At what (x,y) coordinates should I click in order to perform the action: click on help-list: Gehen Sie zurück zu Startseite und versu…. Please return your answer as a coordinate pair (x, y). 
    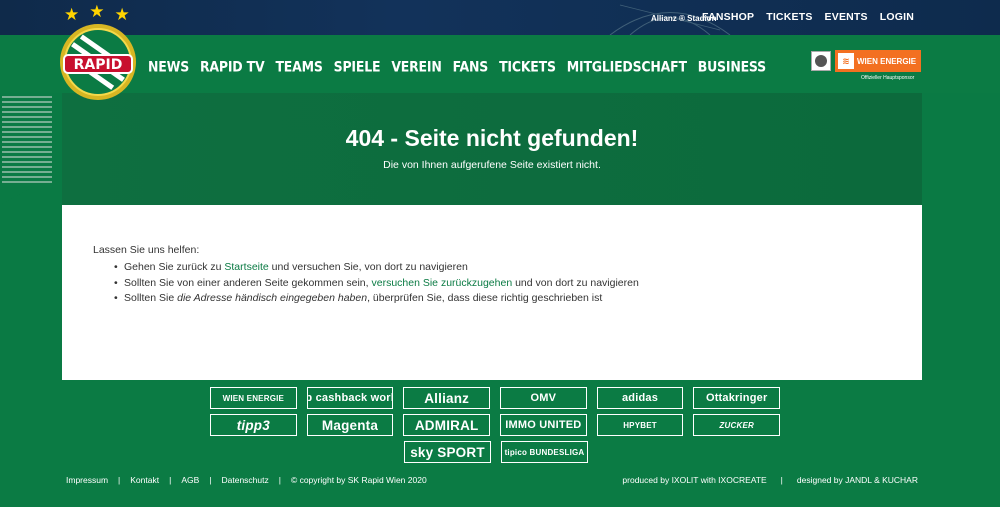
    Looking at the image, I should click on (376, 283).